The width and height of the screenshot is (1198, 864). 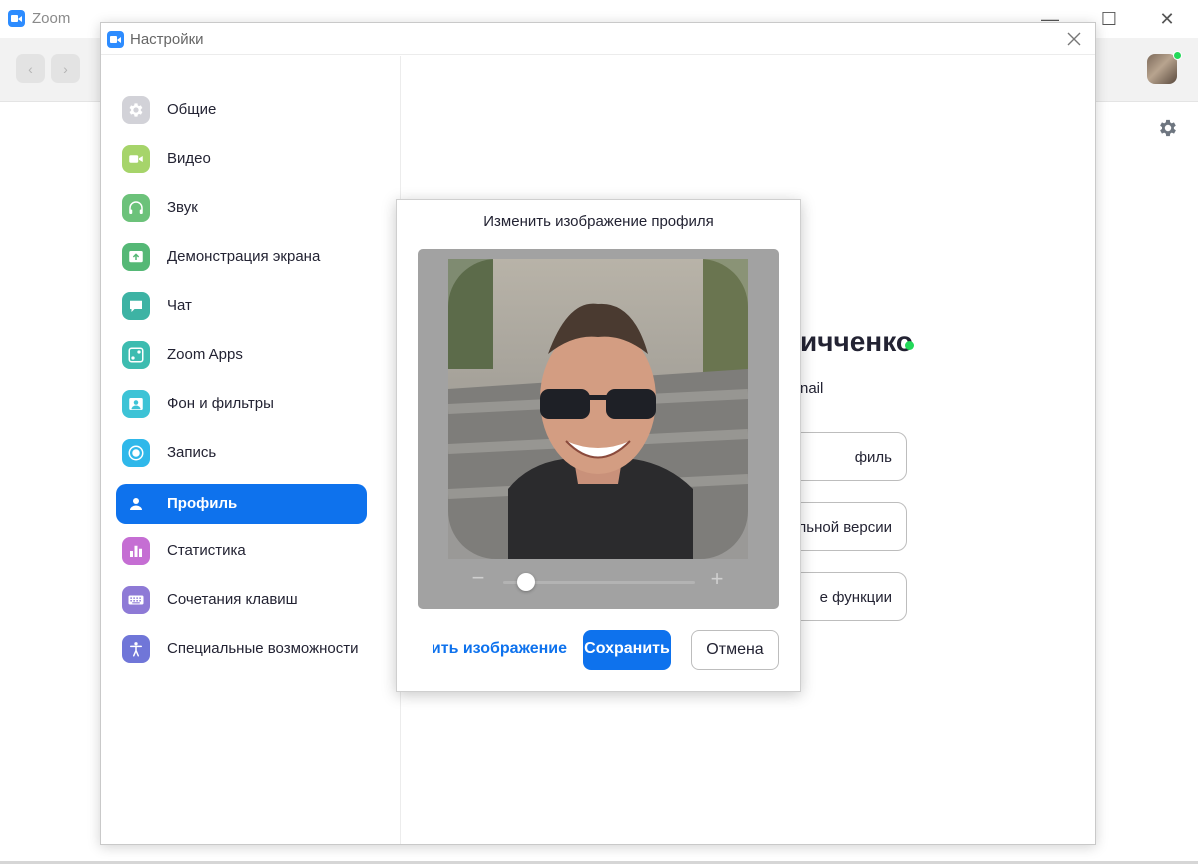 What do you see at coordinates (192, 452) in the screenshot?
I see `sidebar-item-label: Запись` at bounding box center [192, 452].